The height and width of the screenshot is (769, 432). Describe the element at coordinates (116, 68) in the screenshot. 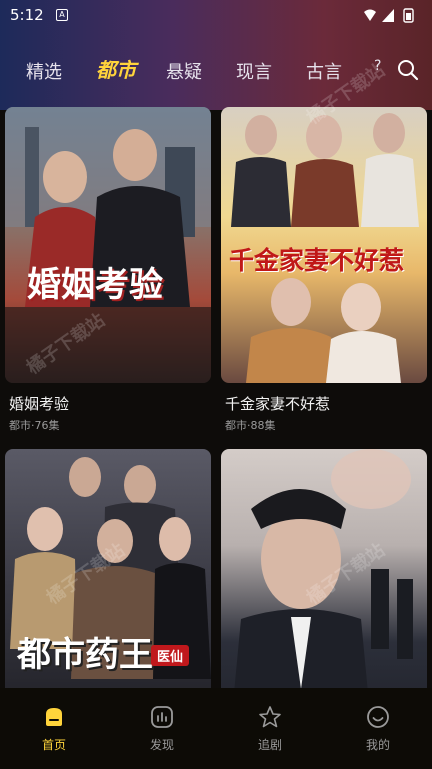

I see `tab-urban: 都市` at that location.